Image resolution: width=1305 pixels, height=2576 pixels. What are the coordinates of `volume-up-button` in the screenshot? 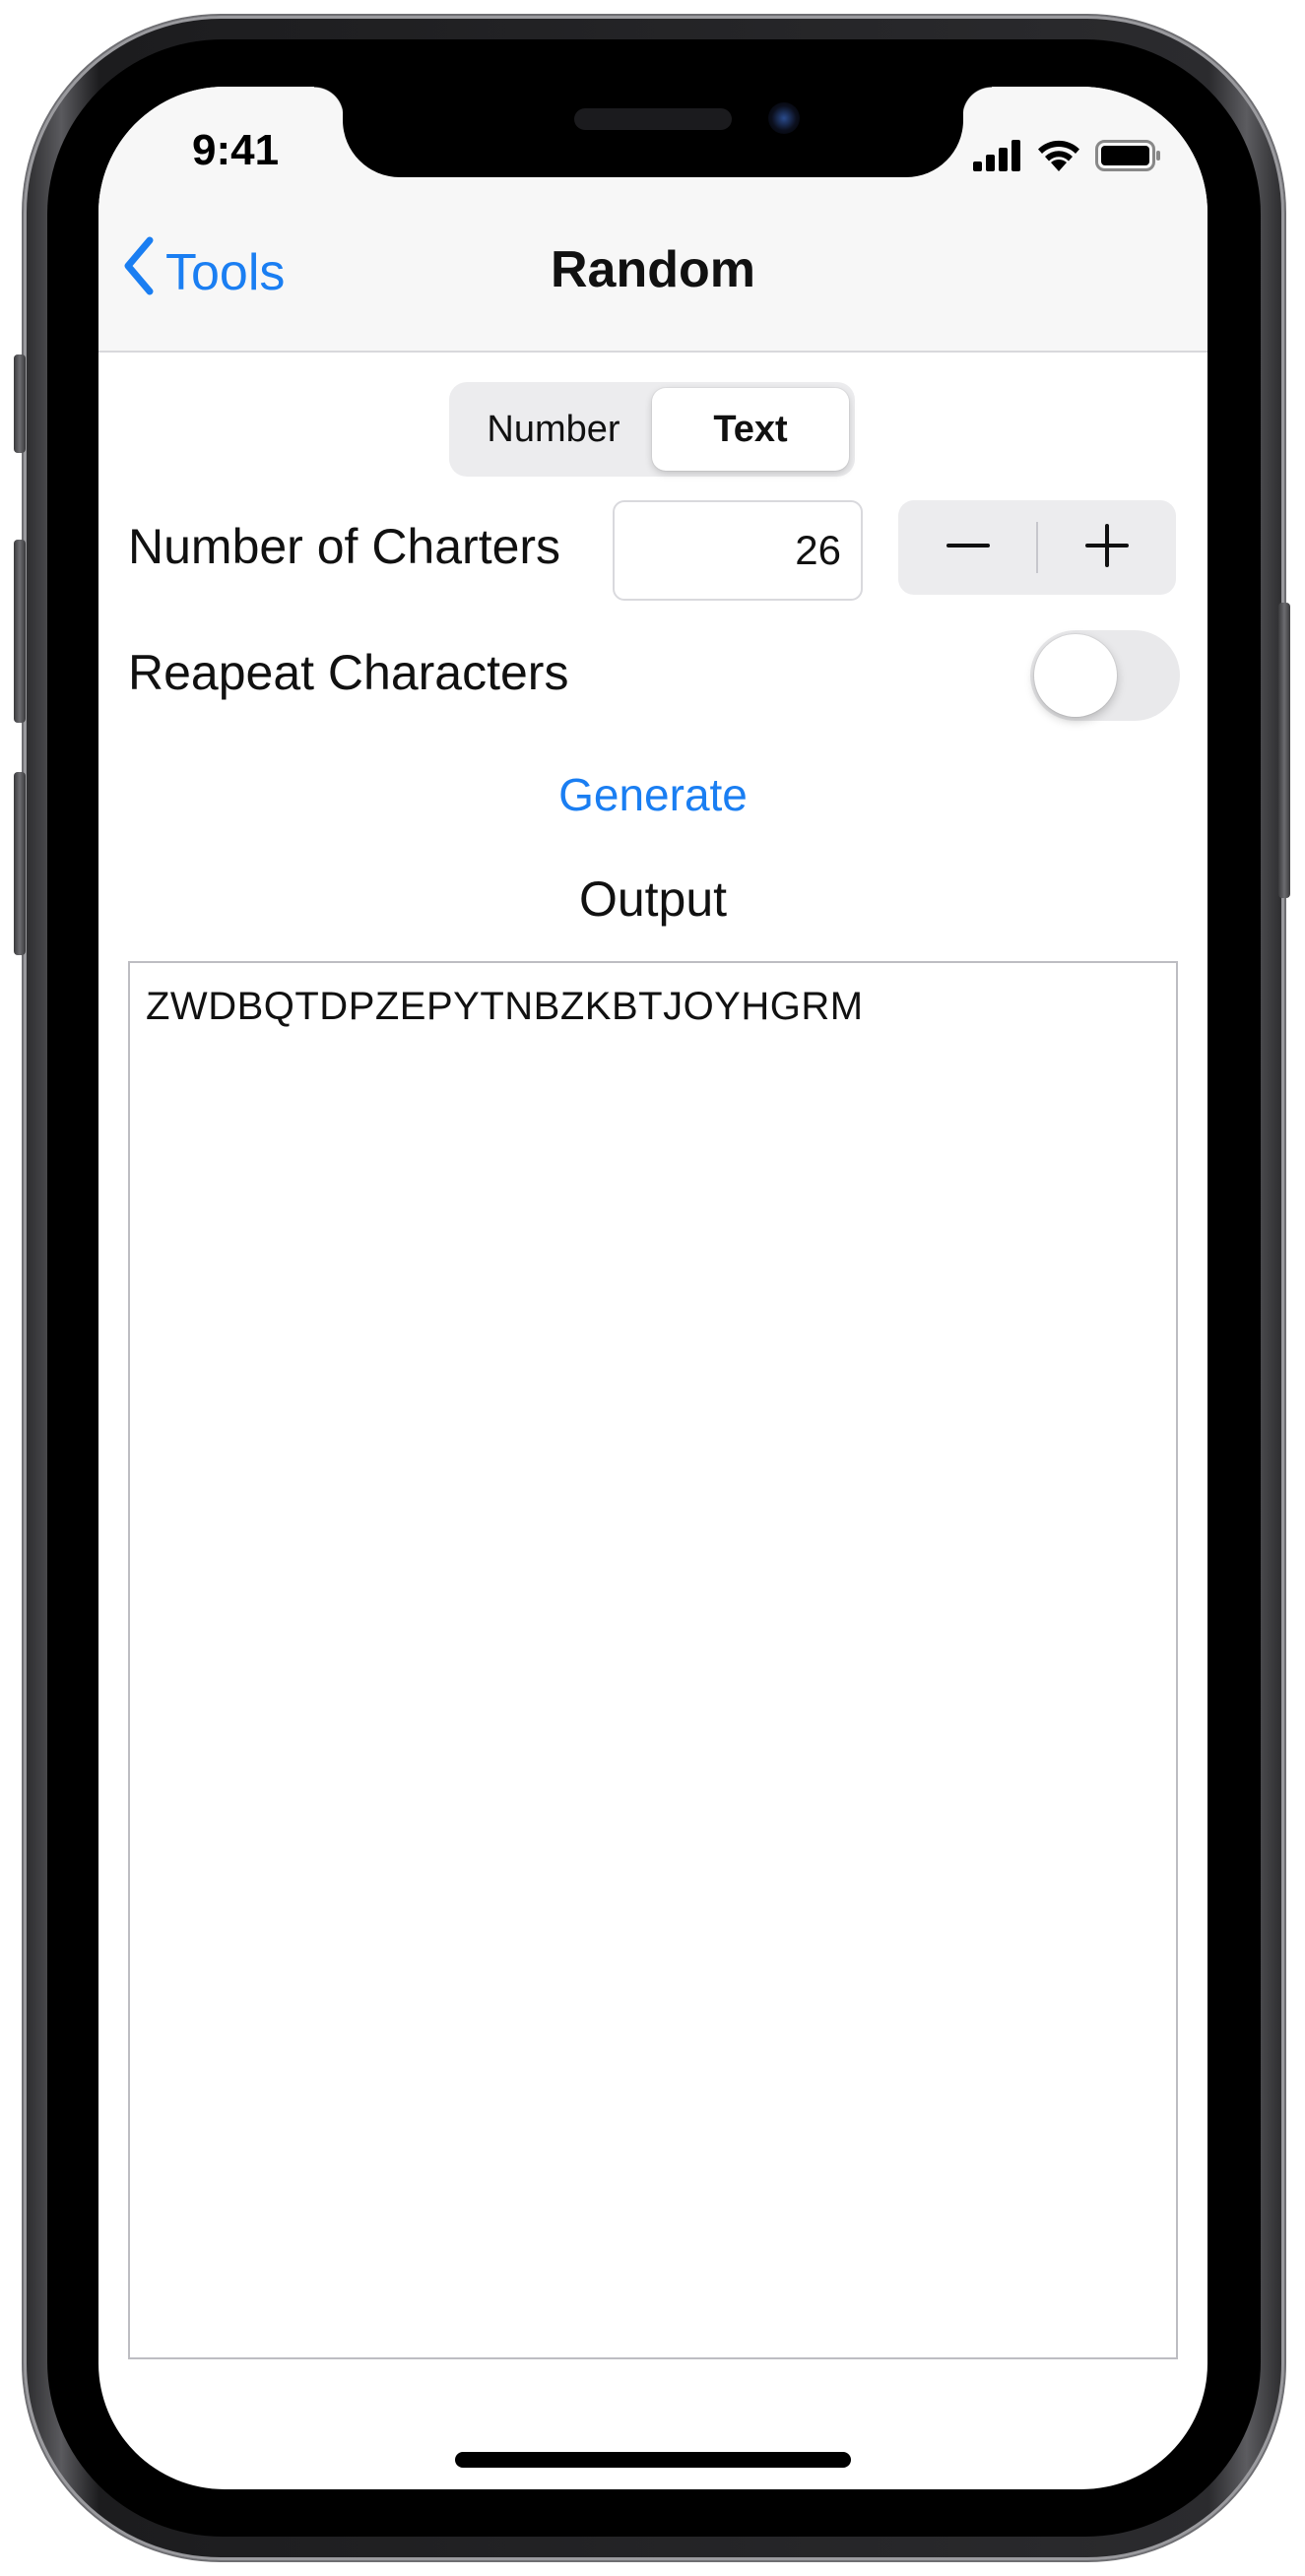 It's located at (20, 631).